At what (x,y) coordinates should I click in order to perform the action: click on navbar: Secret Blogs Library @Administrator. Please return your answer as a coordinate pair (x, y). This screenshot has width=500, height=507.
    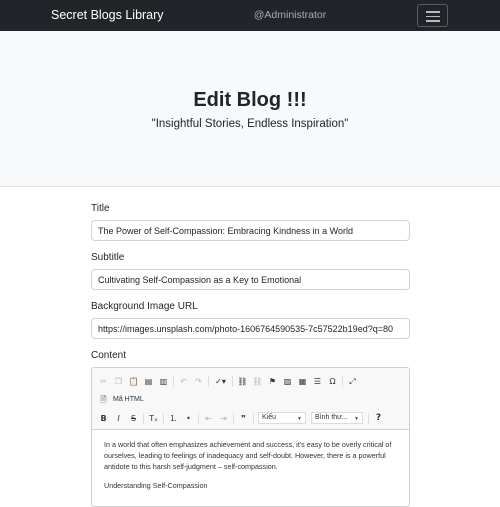
    Looking at the image, I should click on (250, 15).